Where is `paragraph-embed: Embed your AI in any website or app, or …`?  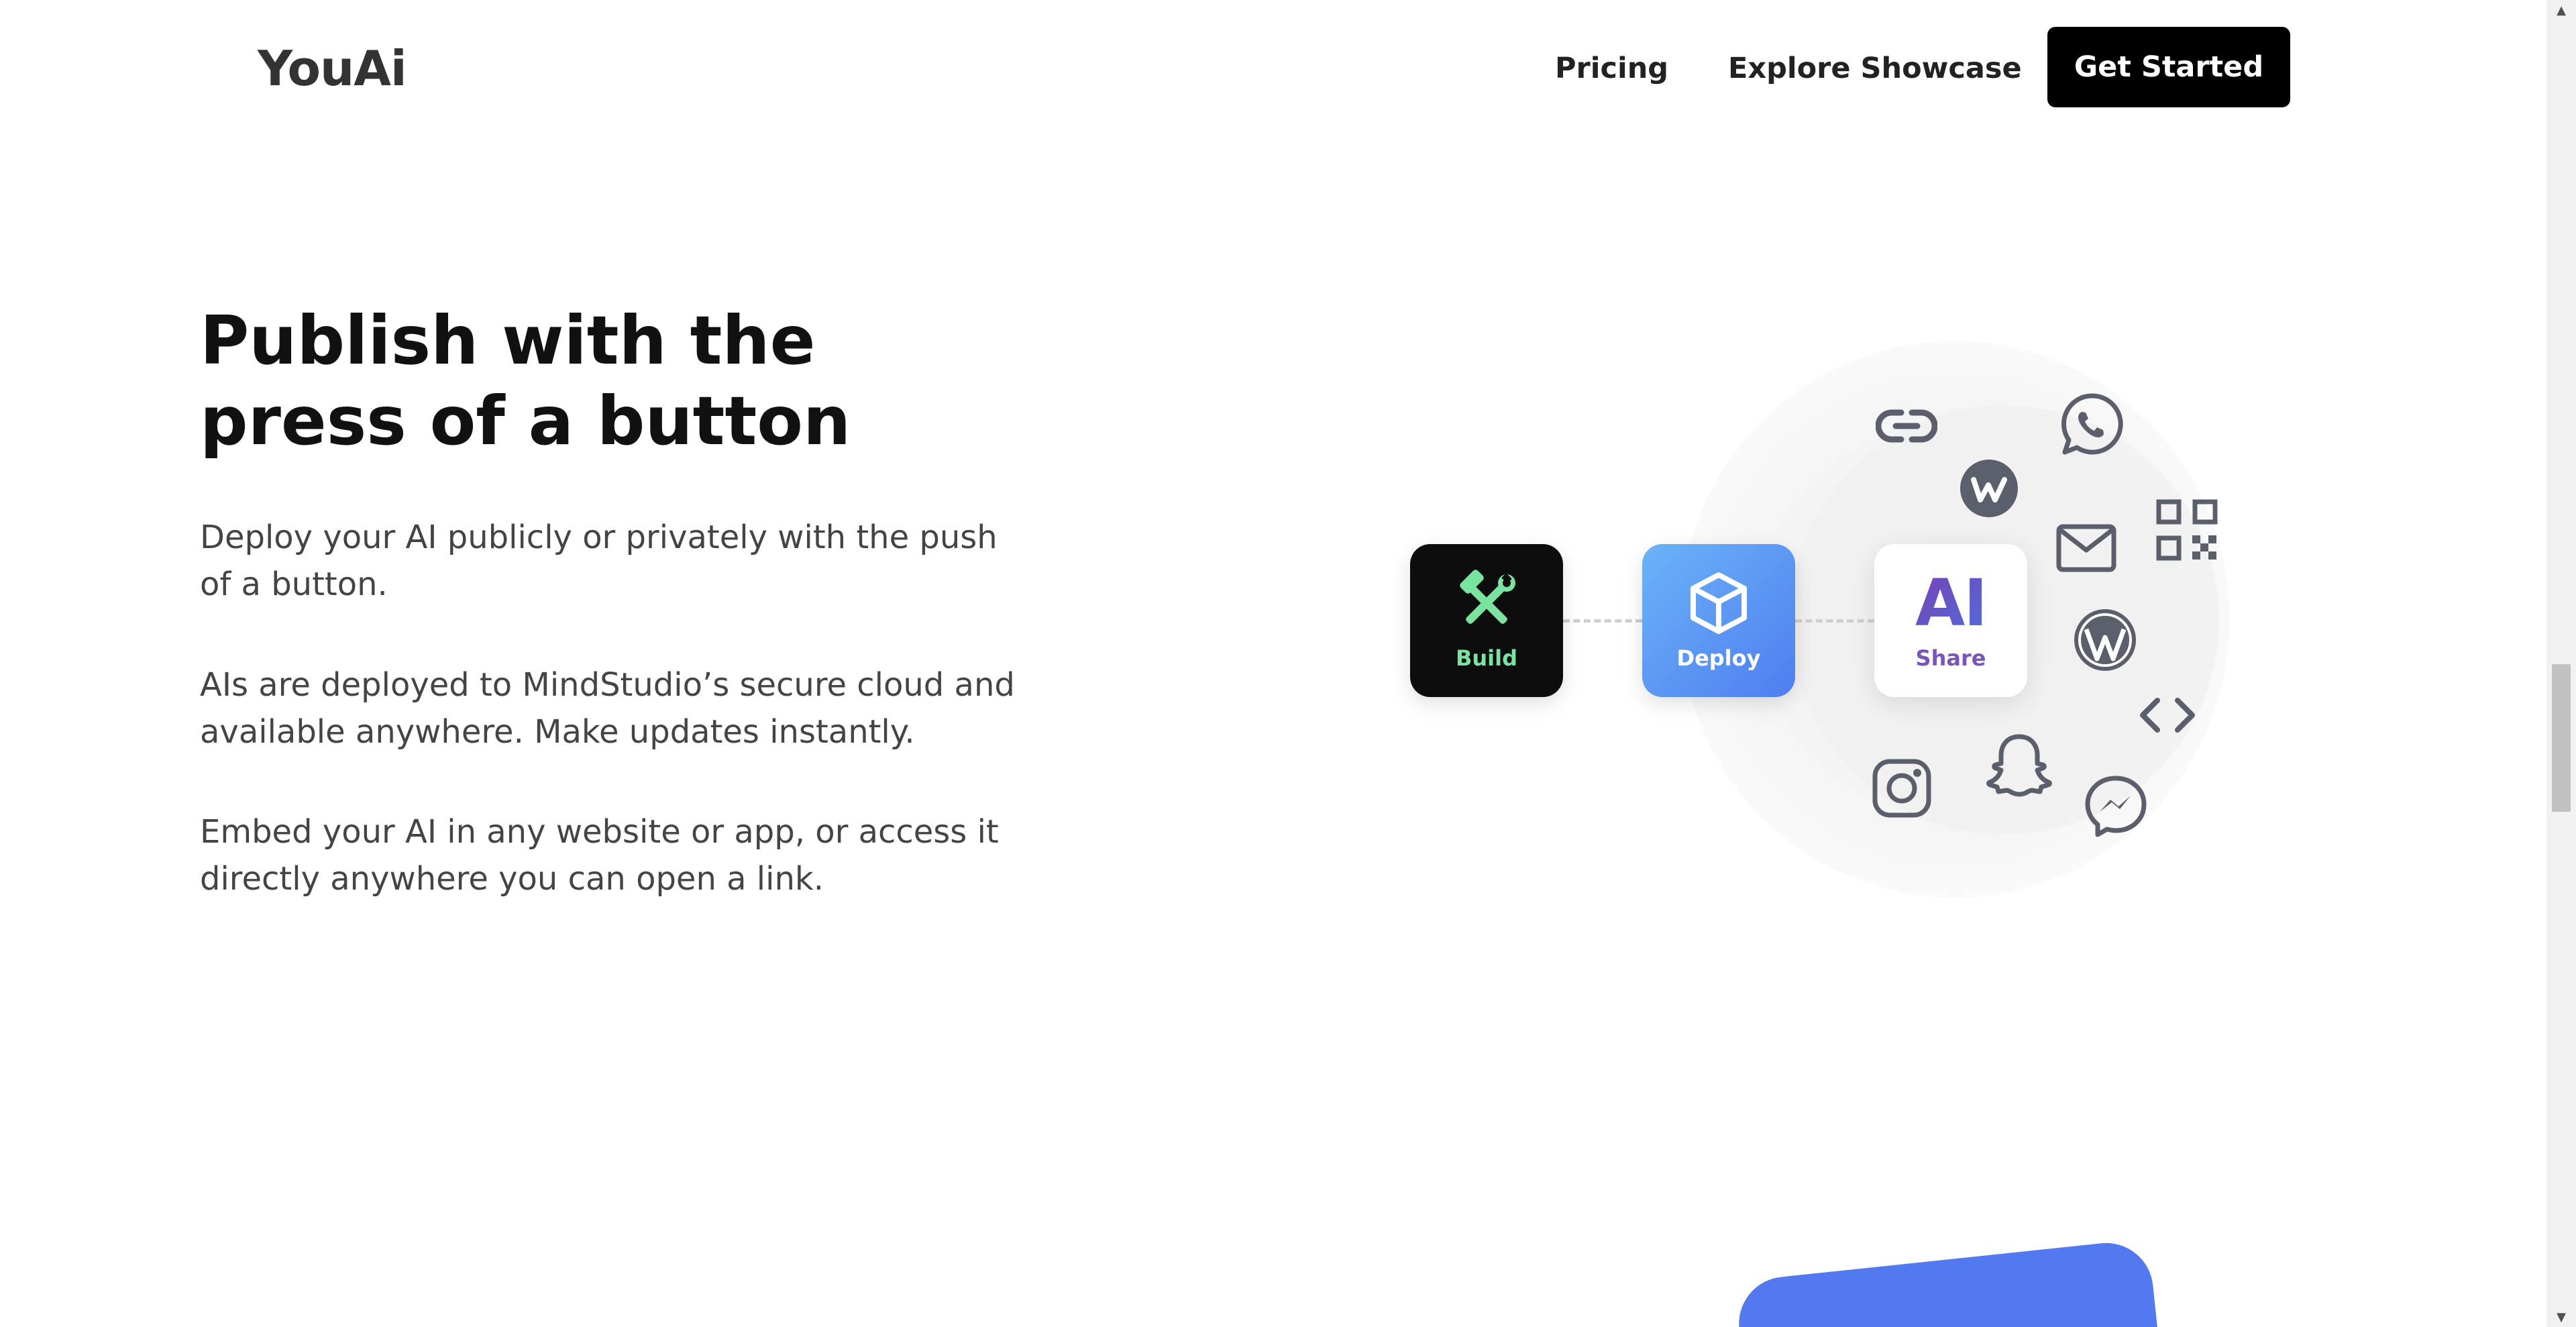
paragraph-embed: Embed your AI in any website or app, or … is located at coordinates (599, 855).